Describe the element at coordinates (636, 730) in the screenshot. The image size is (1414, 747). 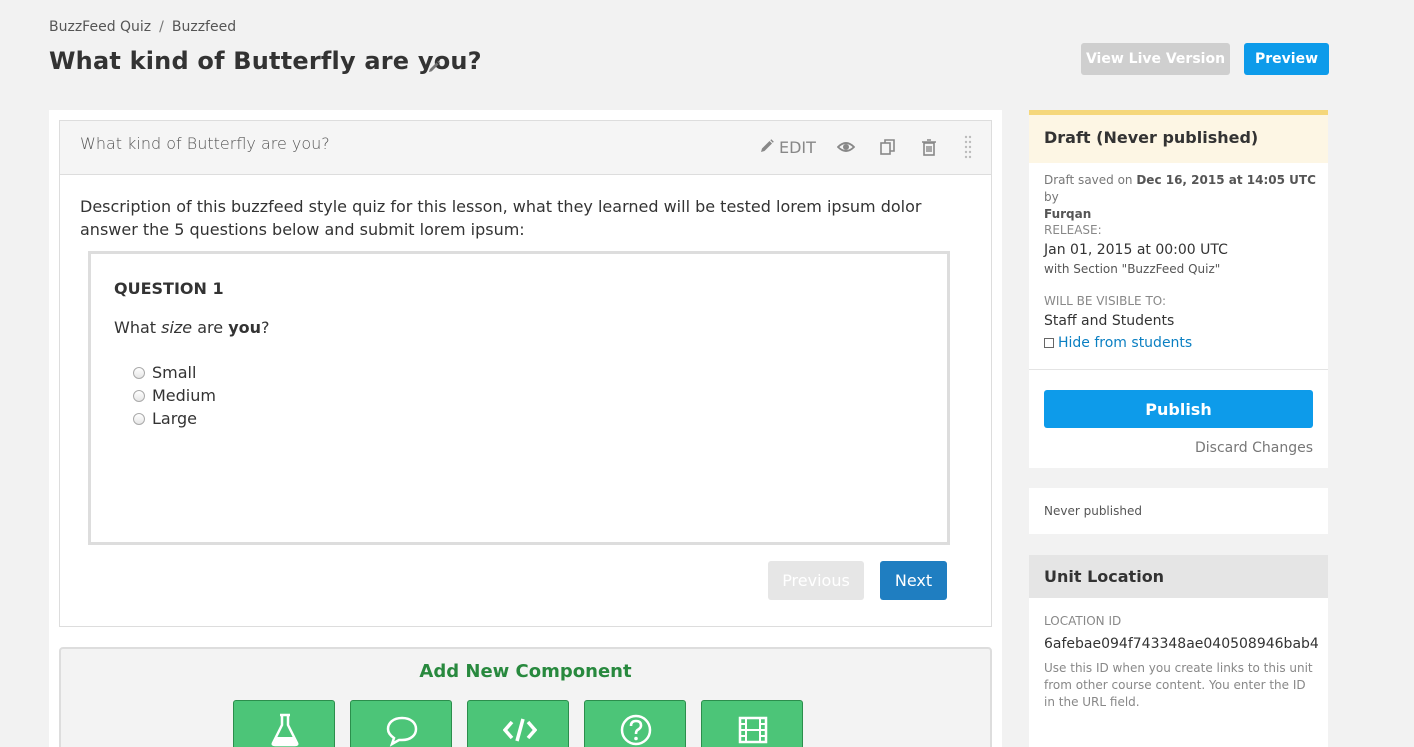
I see `question-icon` at that location.